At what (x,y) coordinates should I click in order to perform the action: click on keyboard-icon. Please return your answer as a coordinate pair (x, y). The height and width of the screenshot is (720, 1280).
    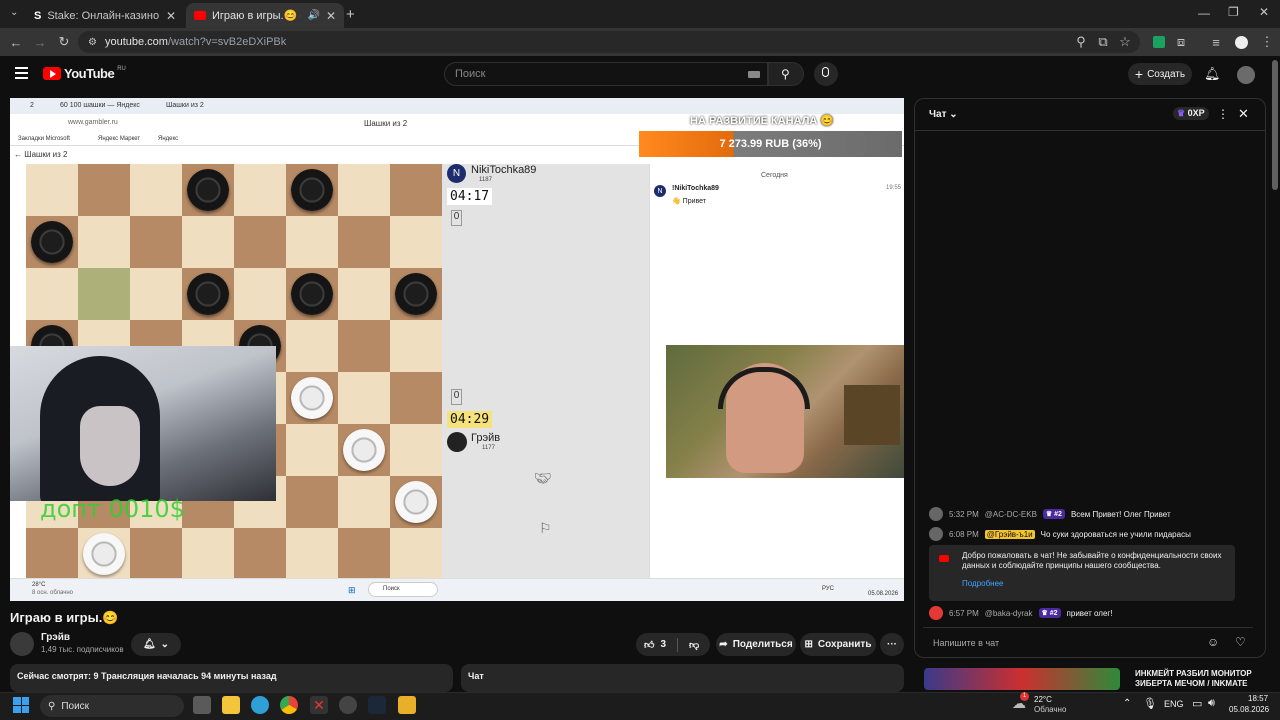
    Looking at the image, I should click on (754, 74).